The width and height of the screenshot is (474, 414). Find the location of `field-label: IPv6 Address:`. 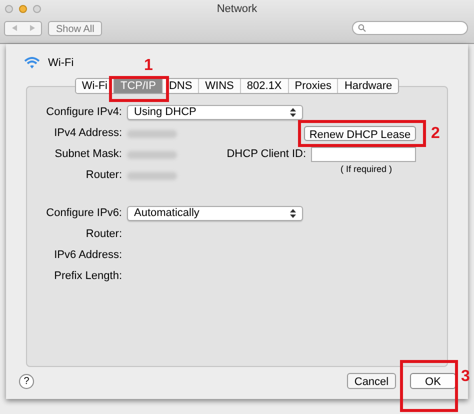

field-label: IPv6 Address: is located at coordinates (87, 256).